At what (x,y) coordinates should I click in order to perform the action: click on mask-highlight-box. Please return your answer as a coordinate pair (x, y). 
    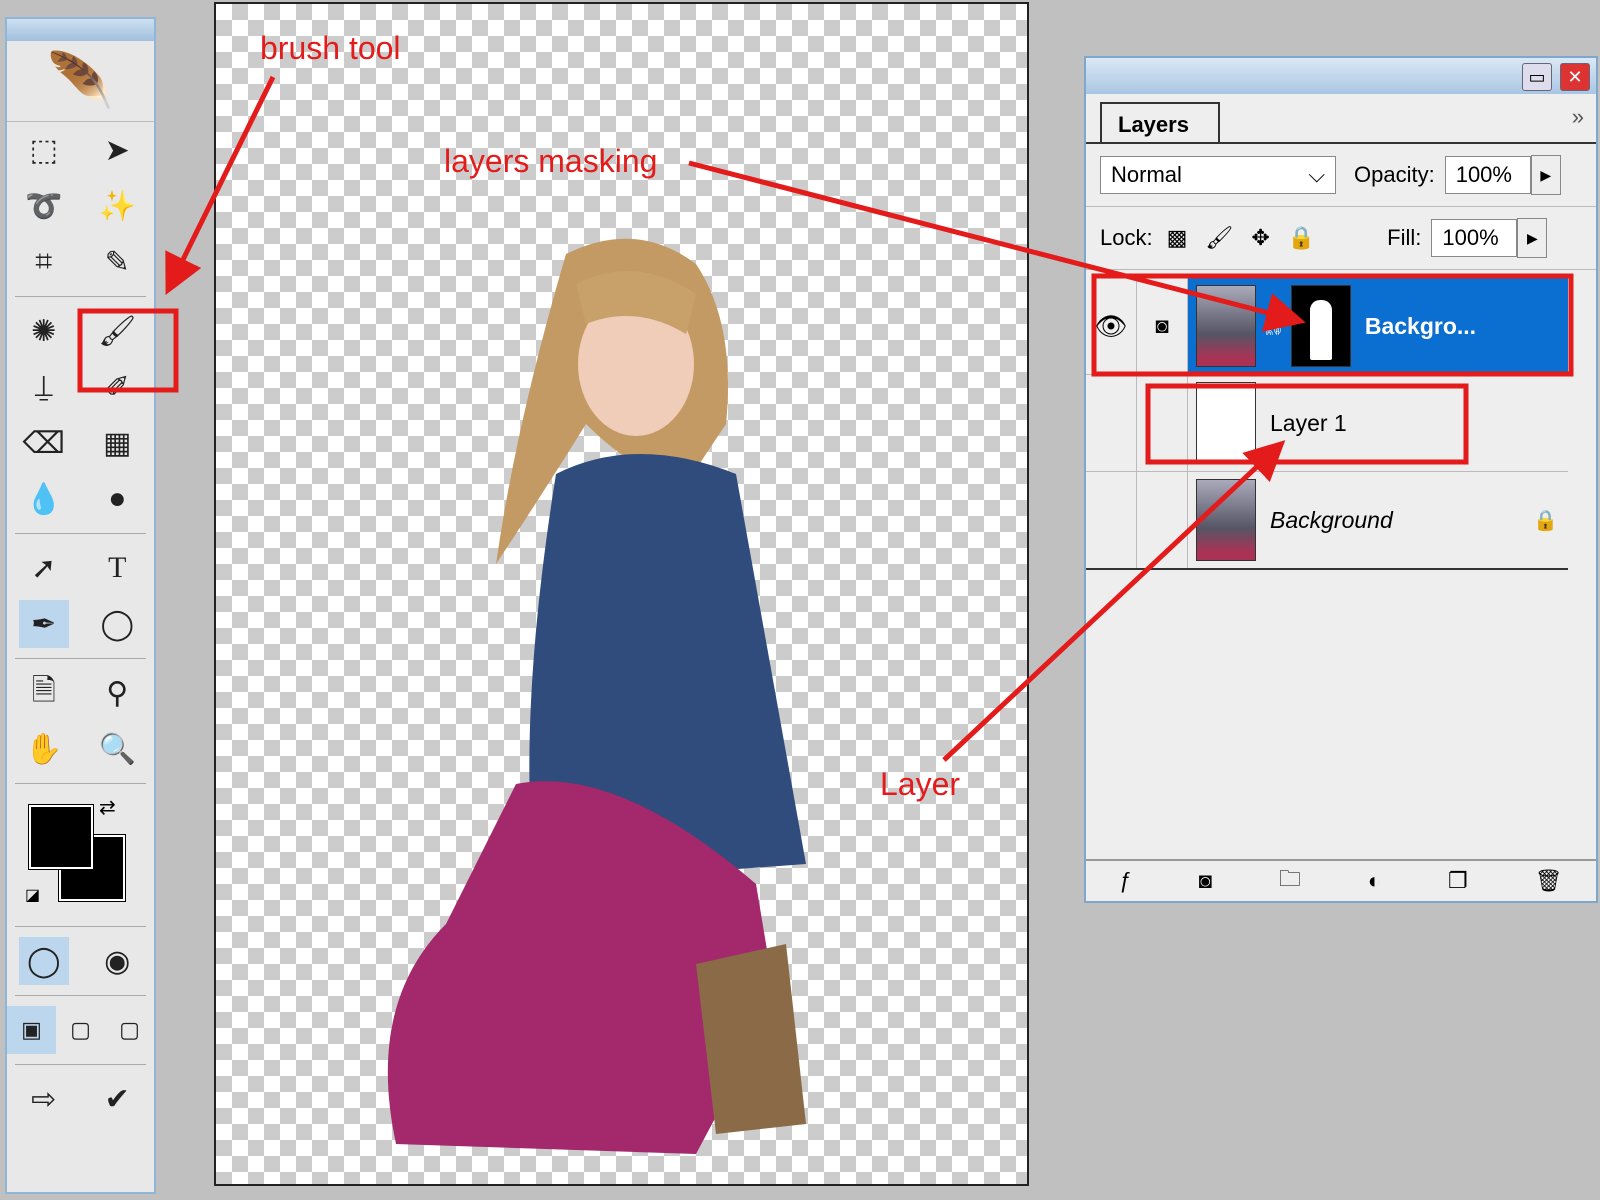
    Looking at the image, I should click on (1332, 325).